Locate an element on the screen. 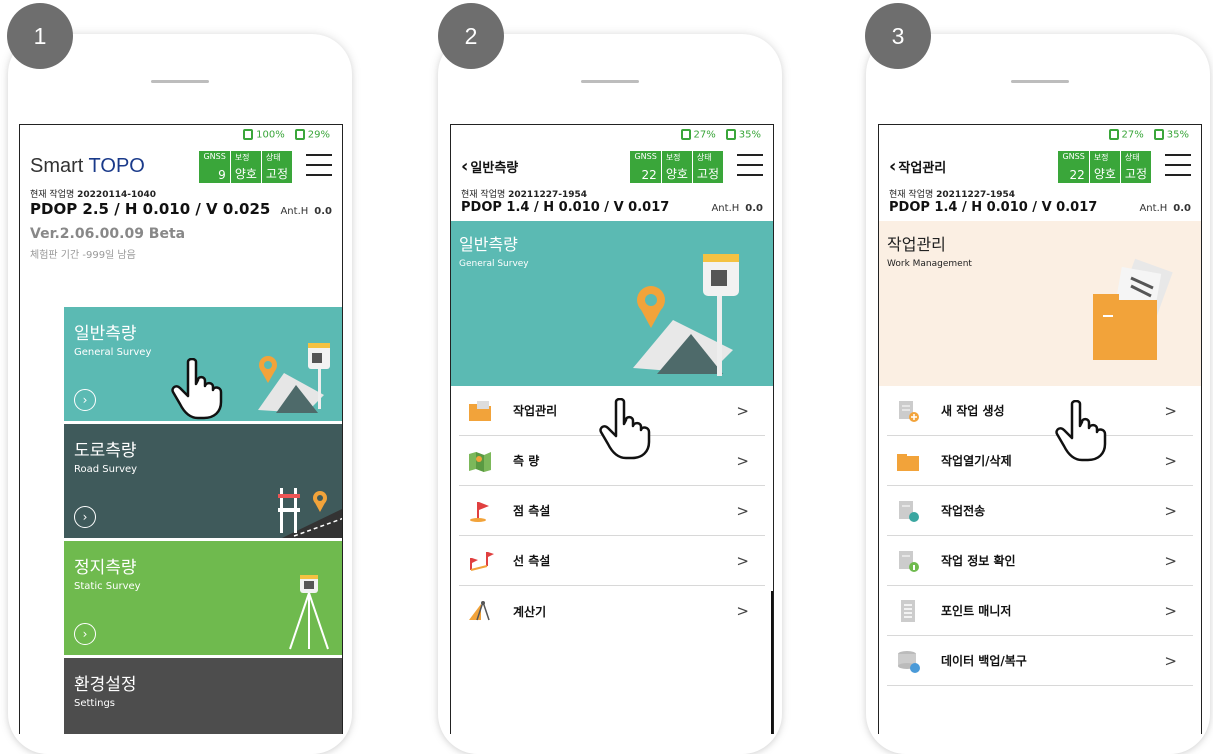 This screenshot has width=1213, height=754. survey-illustration-icon is located at coordinates (686, 315).